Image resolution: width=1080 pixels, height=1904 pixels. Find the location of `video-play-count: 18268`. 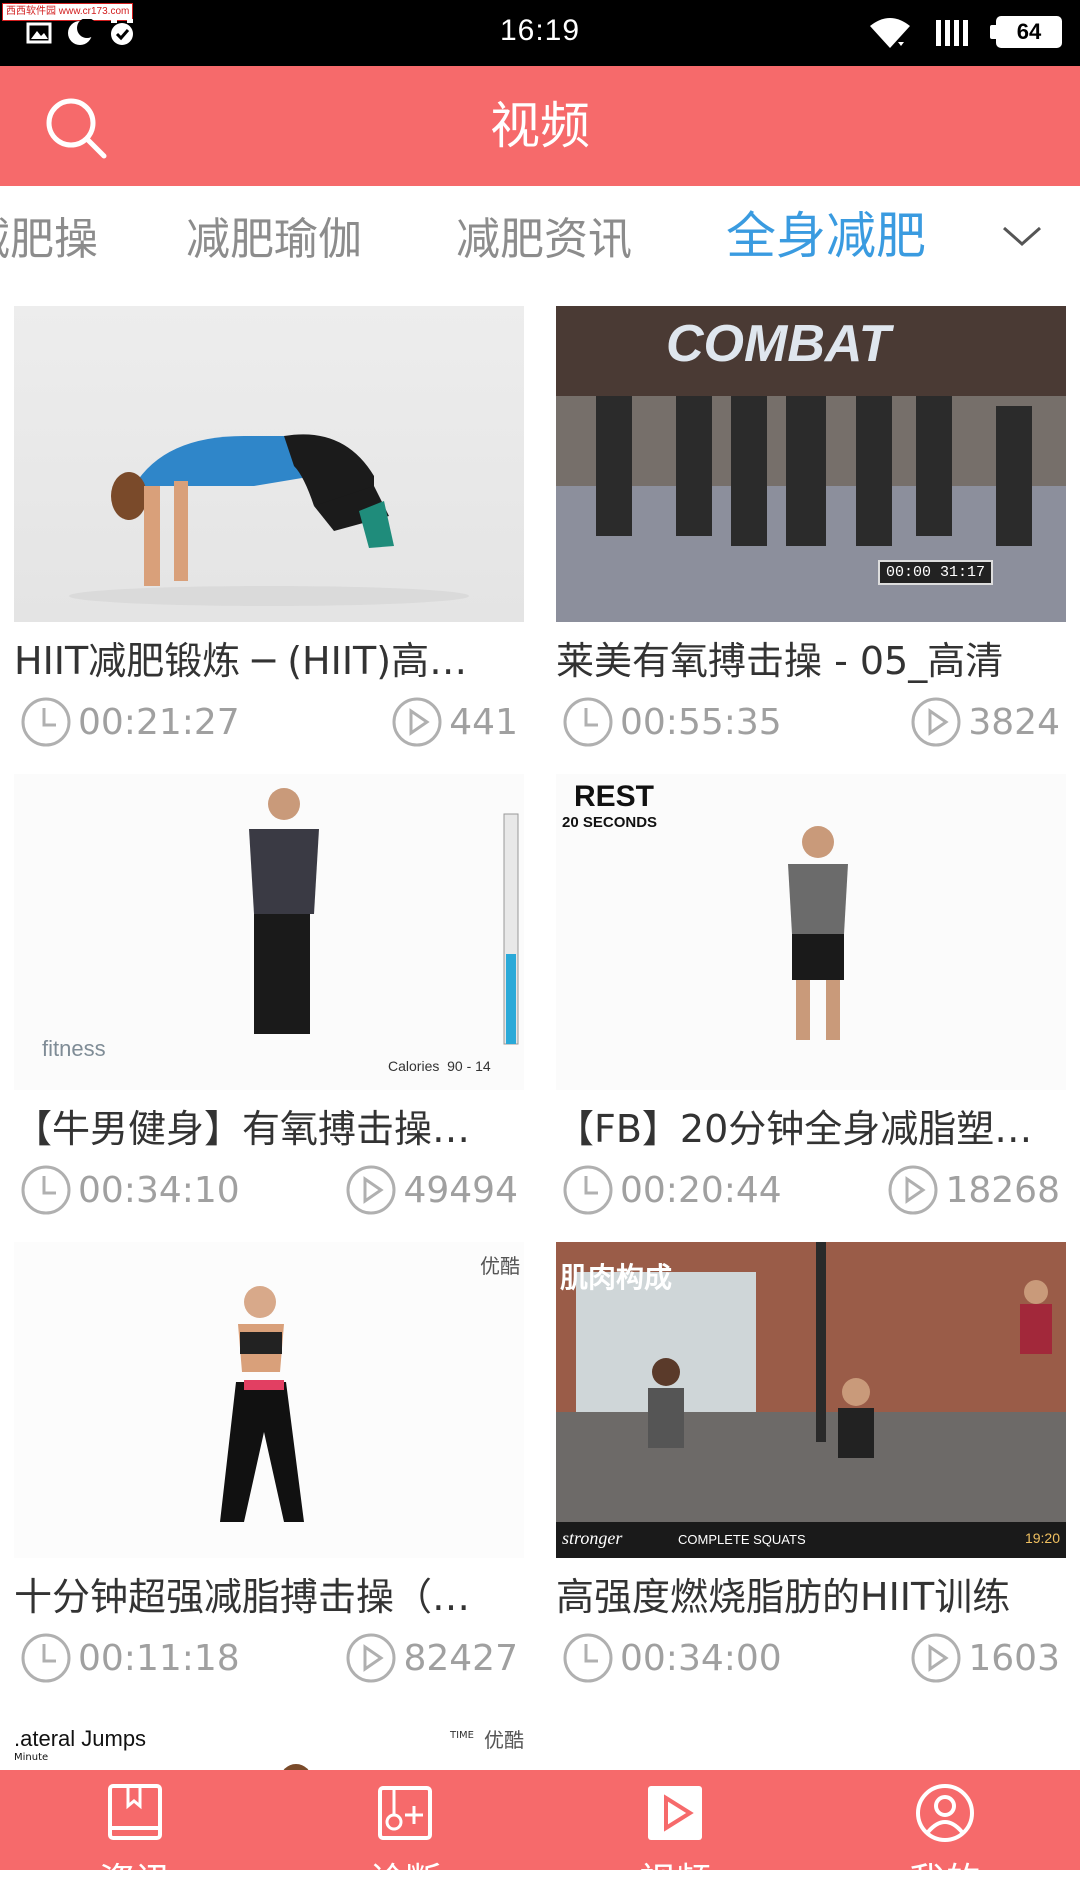

video-play-count: 18268 is located at coordinates (1002, 1190).